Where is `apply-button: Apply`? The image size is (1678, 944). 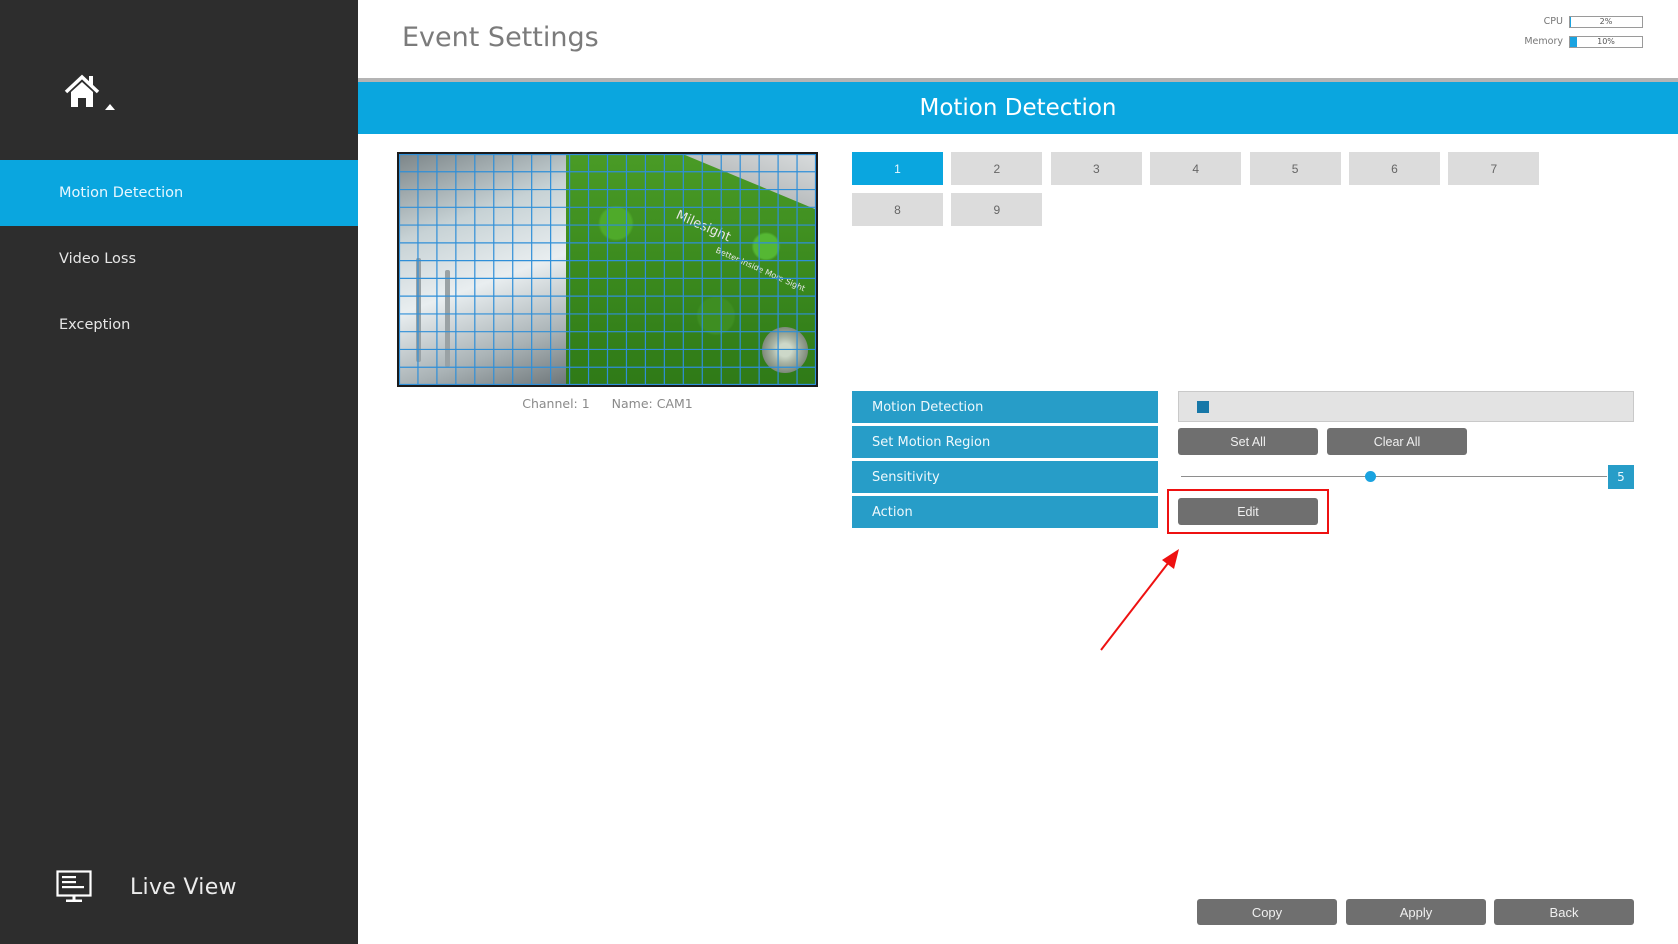
apply-button: Apply is located at coordinates (1416, 912).